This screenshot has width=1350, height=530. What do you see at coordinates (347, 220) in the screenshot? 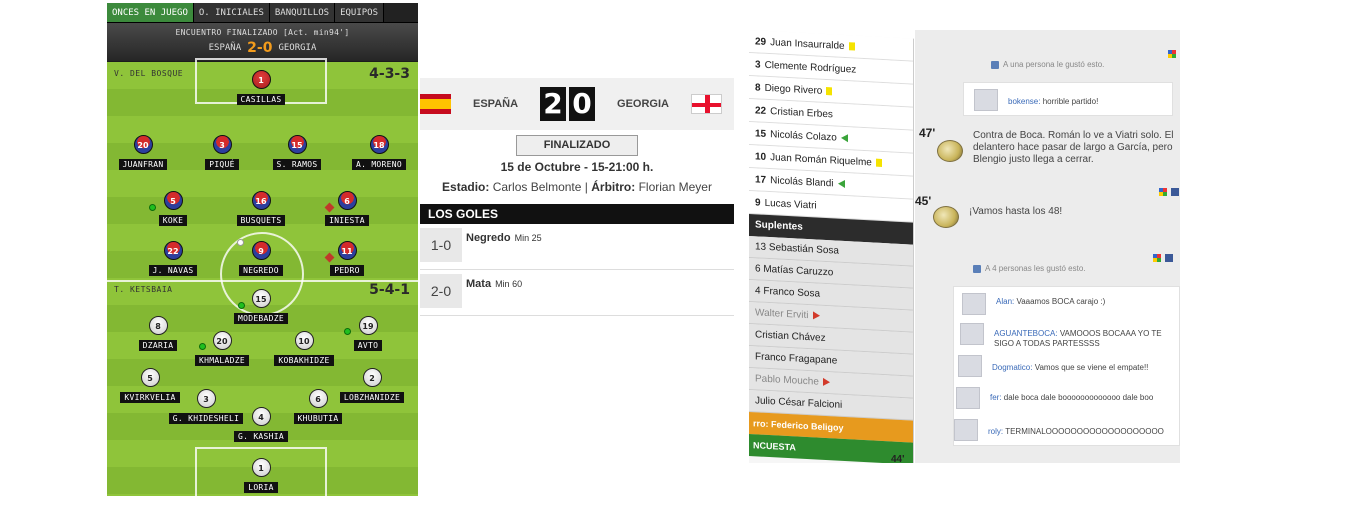
I see `player-name: INIESTA` at bounding box center [347, 220].